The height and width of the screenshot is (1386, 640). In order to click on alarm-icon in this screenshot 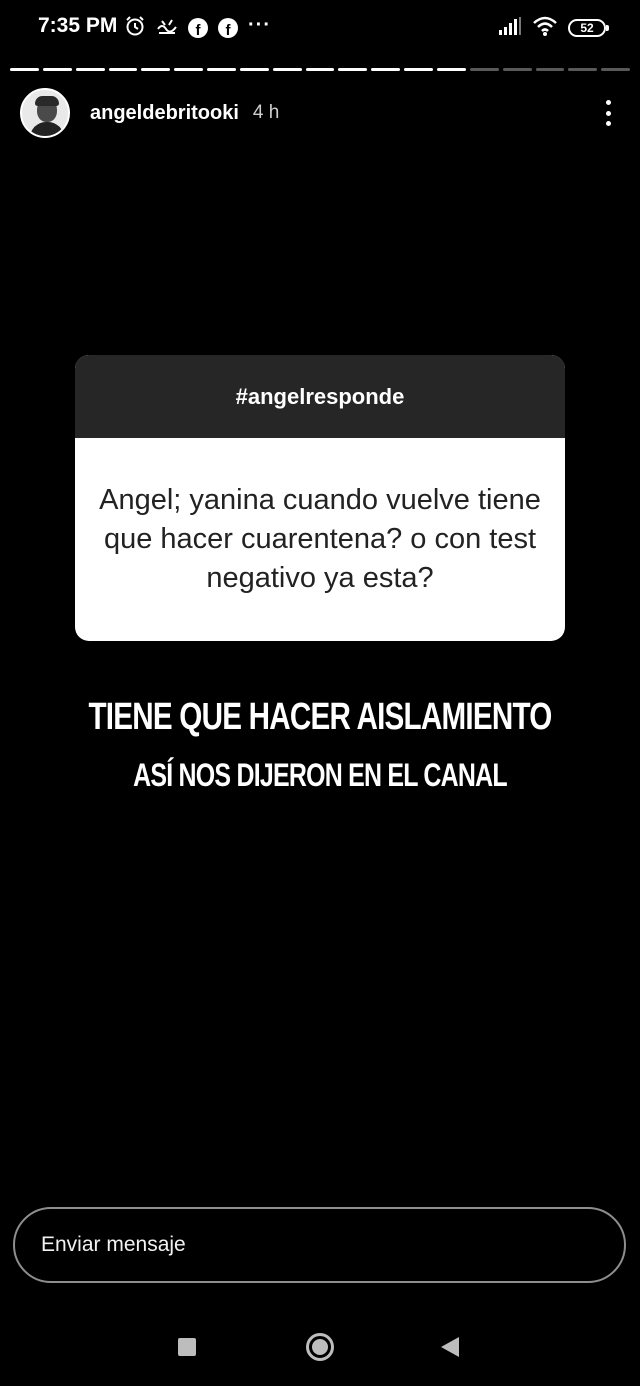, I will do `click(135, 28)`.